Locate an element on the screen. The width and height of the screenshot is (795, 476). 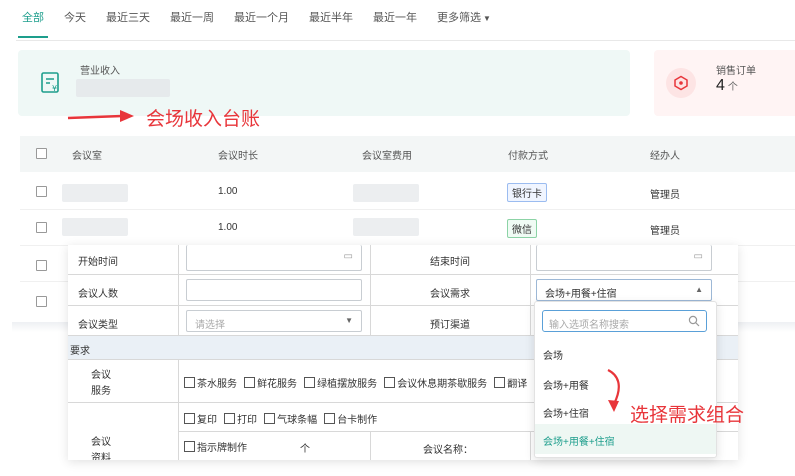
material-label-2: 资料 is located at coordinates (101, 456).